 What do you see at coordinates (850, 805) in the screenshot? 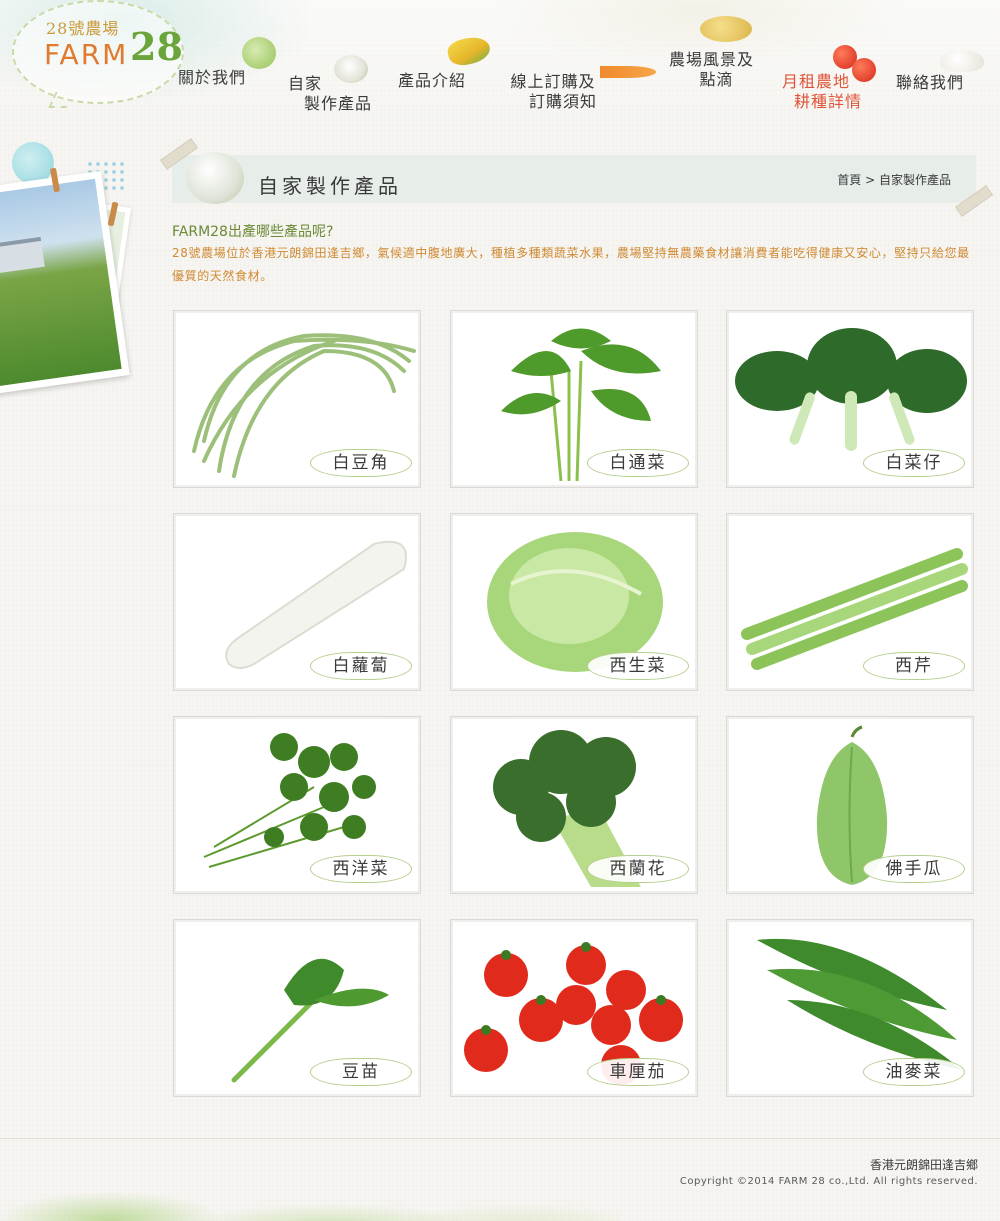
I see `product-card: 佛手瓜` at bounding box center [850, 805].